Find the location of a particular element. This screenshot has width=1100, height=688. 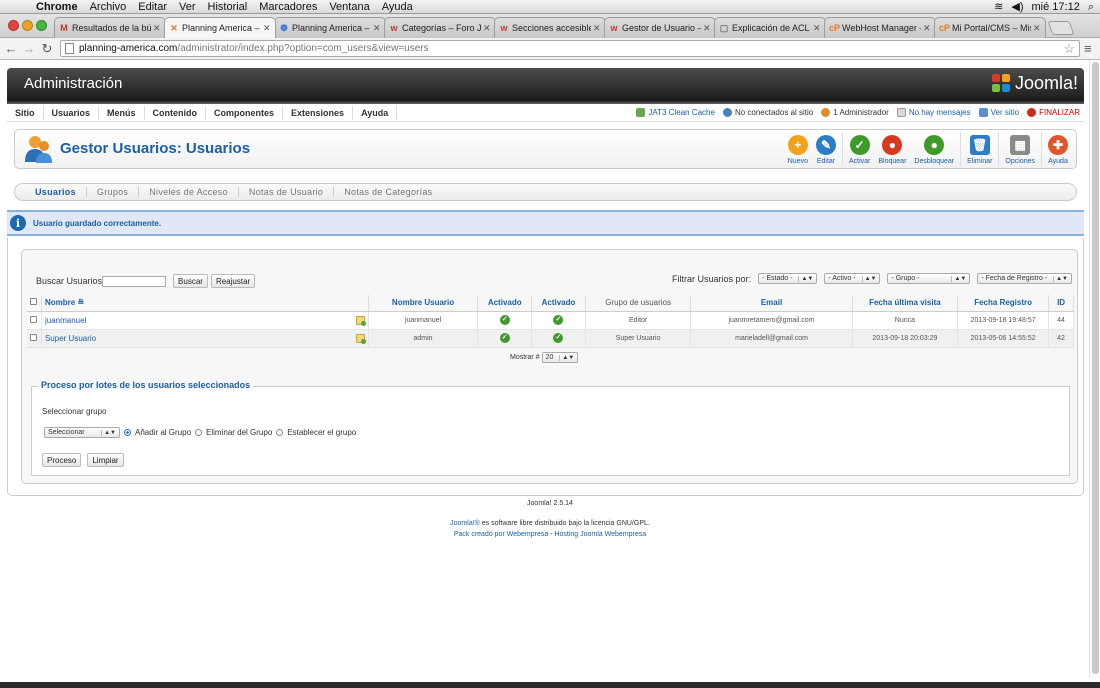

options-button: ▦ Opciones is located at coordinates (1020, 149).